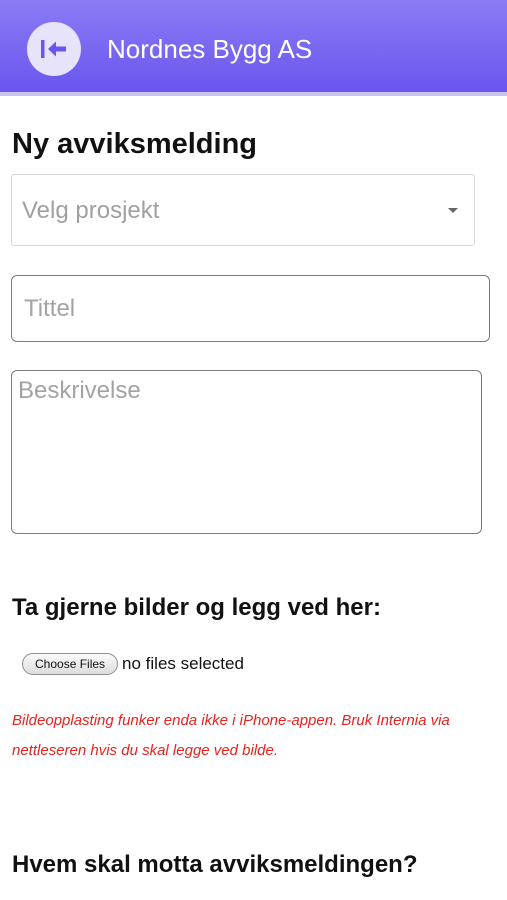 This screenshot has width=507, height=900. I want to click on back-arrow-icon, so click(53, 49).